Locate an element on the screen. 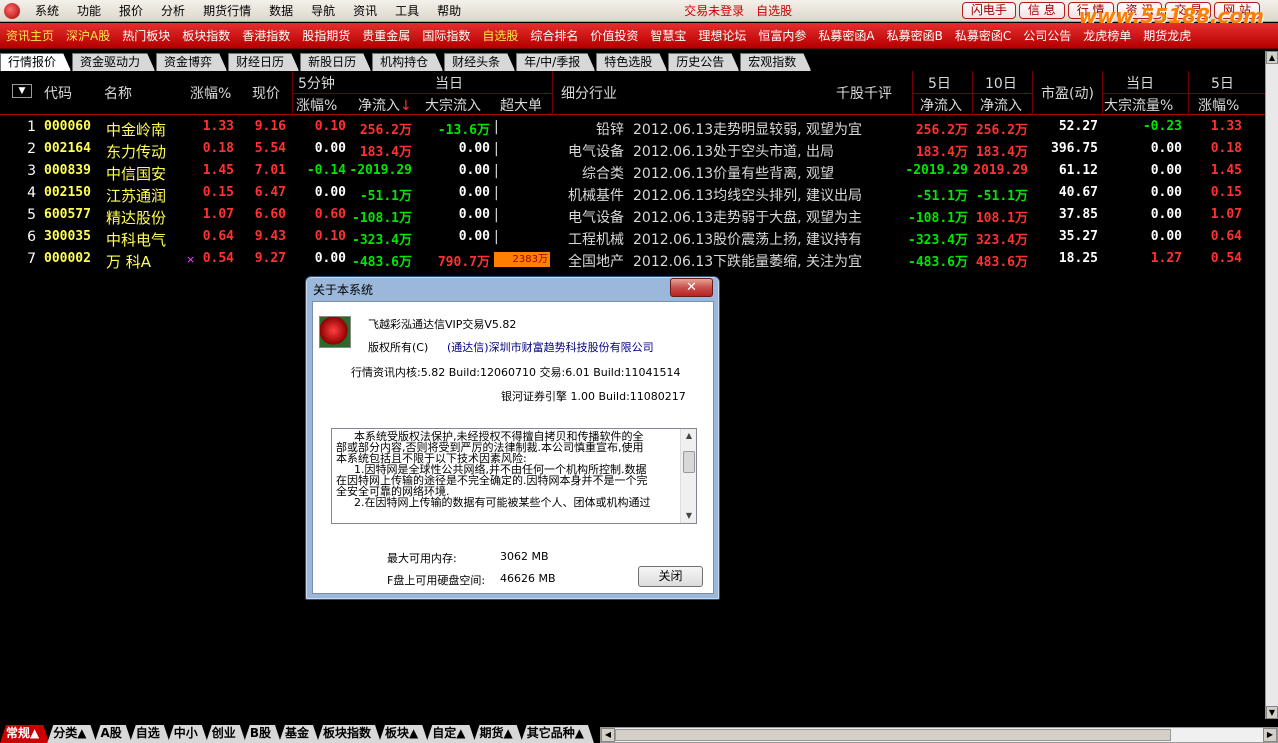  info-button: 信 息 is located at coordinates (1041, 10).